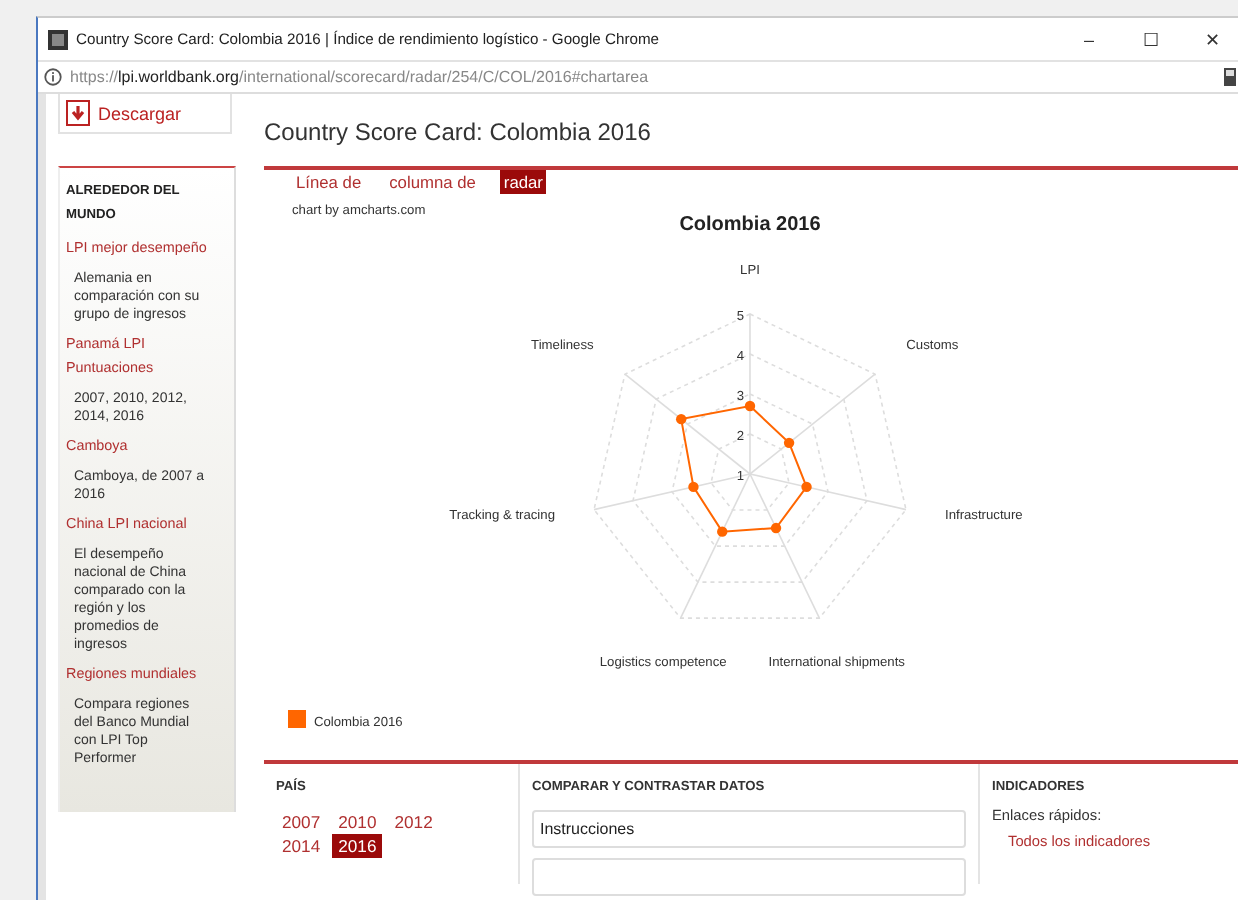 This screenshot has width=1238, height=900. I want to click on chart-tab: columna de, so click(432, 182).